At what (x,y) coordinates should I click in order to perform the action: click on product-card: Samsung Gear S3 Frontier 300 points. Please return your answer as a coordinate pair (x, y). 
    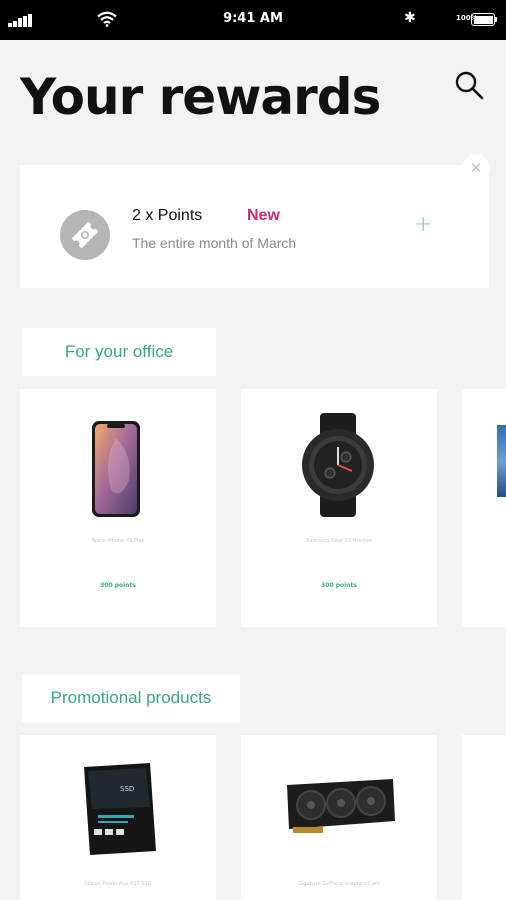
    Looking at the image, I should click on (339, 508).